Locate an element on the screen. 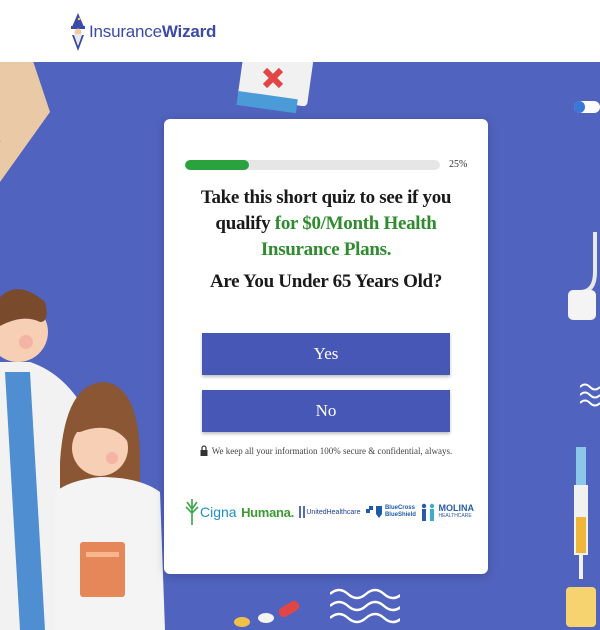 The image size is (600, 630). first-aid-kit-illustration is located at coordinates (275, 88).